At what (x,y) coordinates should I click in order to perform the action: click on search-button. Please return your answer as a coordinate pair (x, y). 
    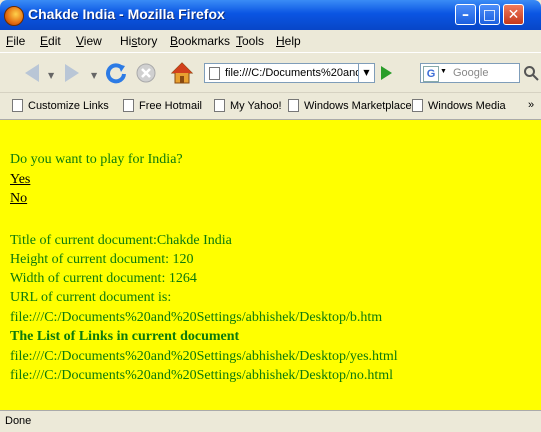
    Looking at the image, I should click on (531, 75).